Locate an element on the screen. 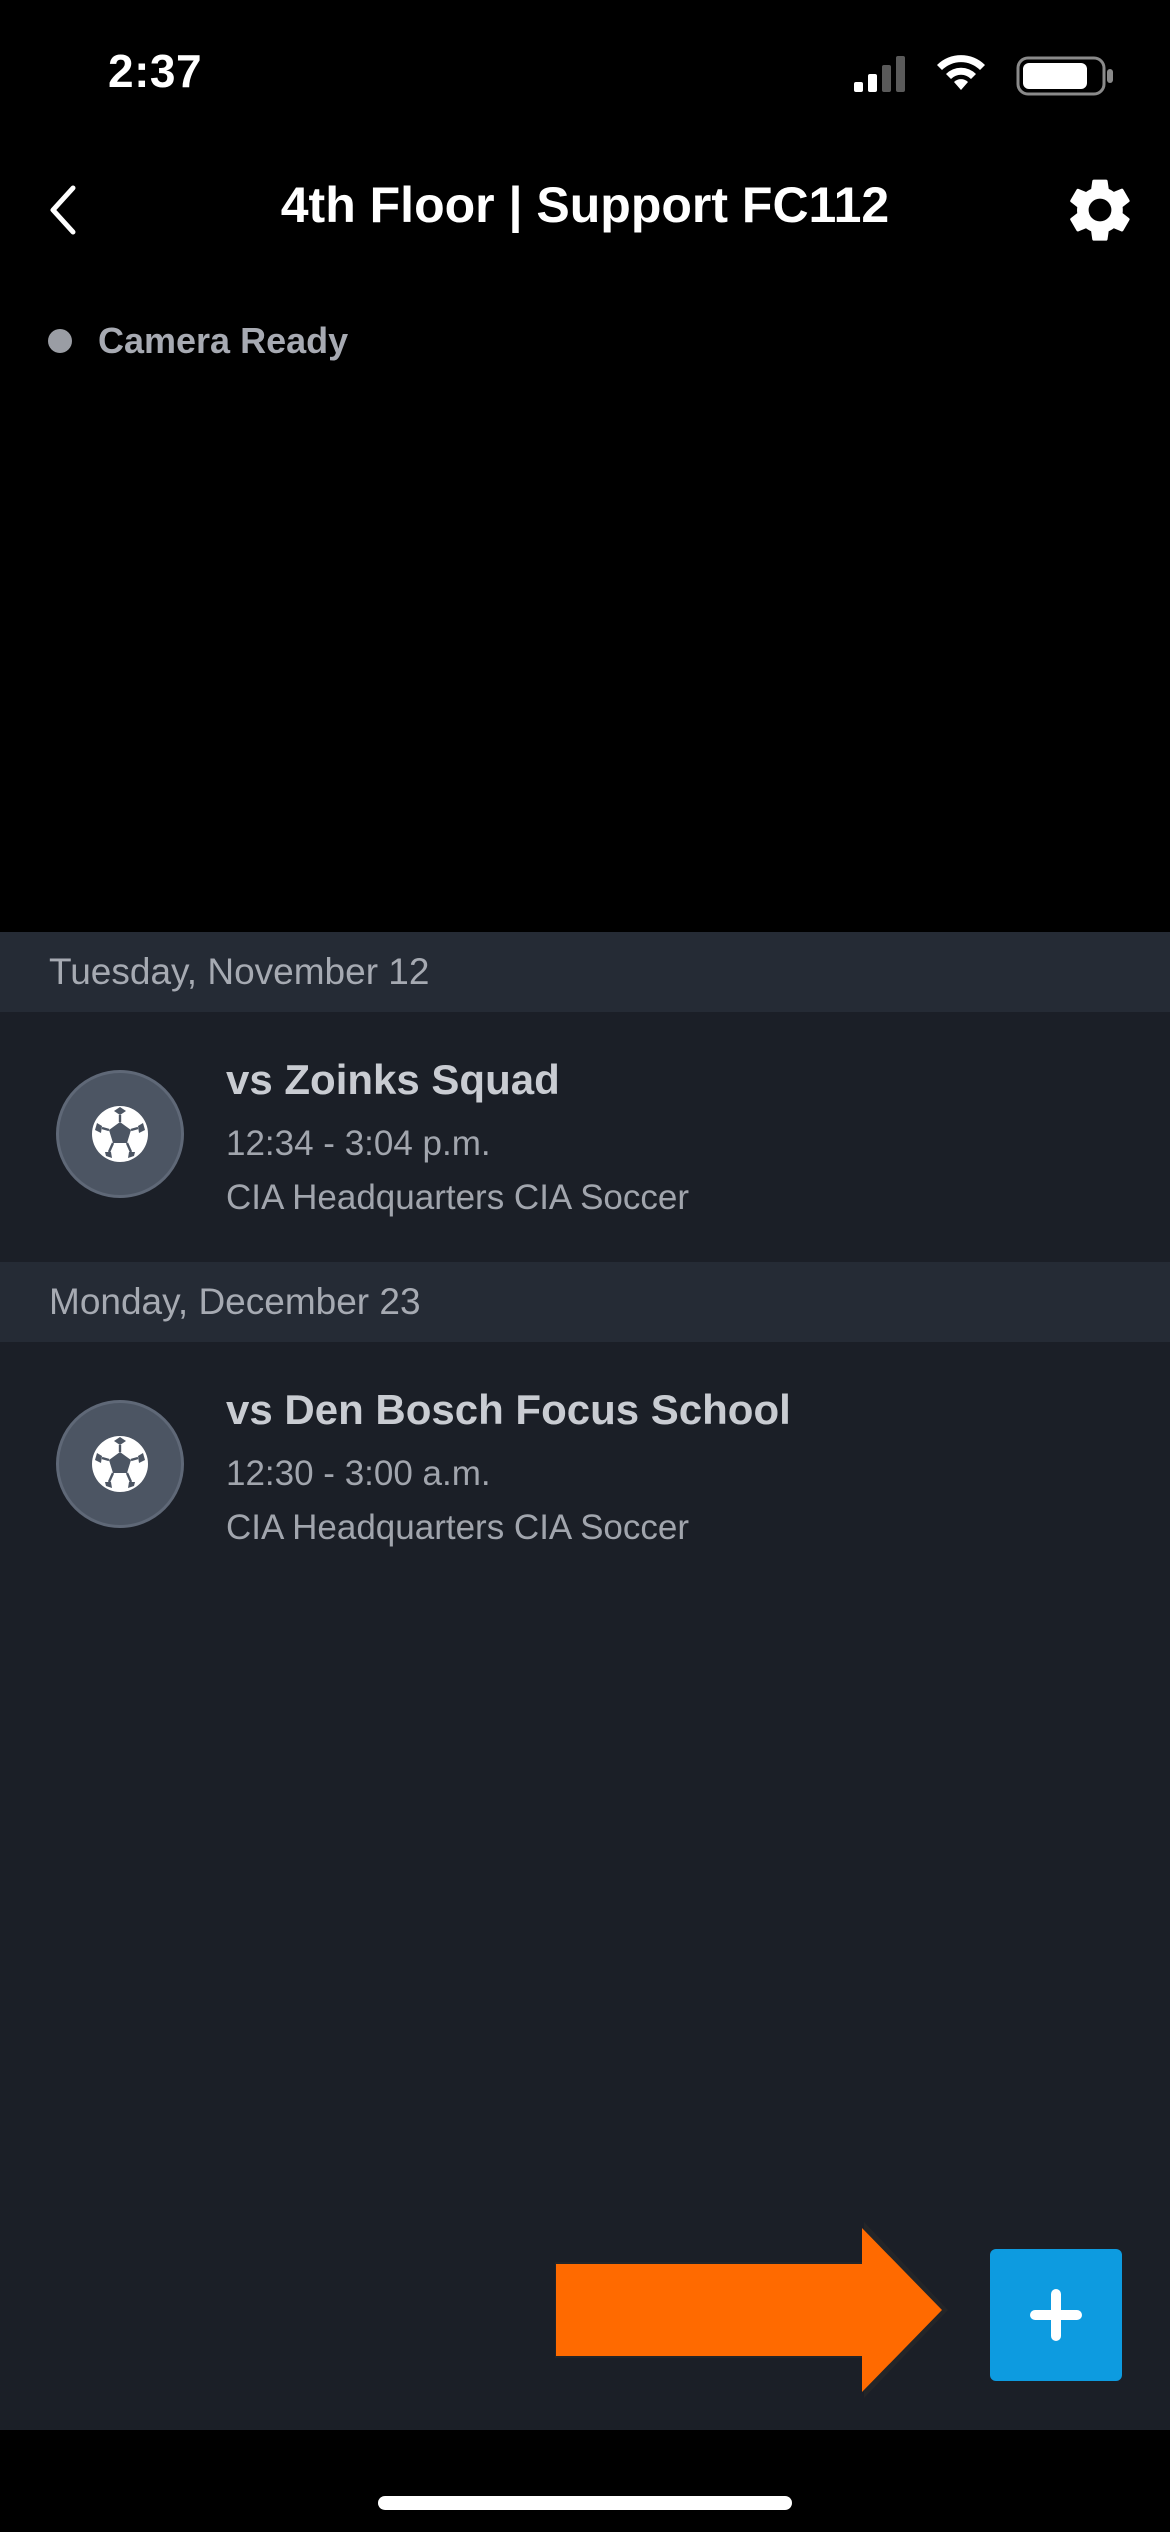 The image size is (1170, 2532). event-time: 12:30 - 3:00 a.m. is located at coordinates (358, 1473).